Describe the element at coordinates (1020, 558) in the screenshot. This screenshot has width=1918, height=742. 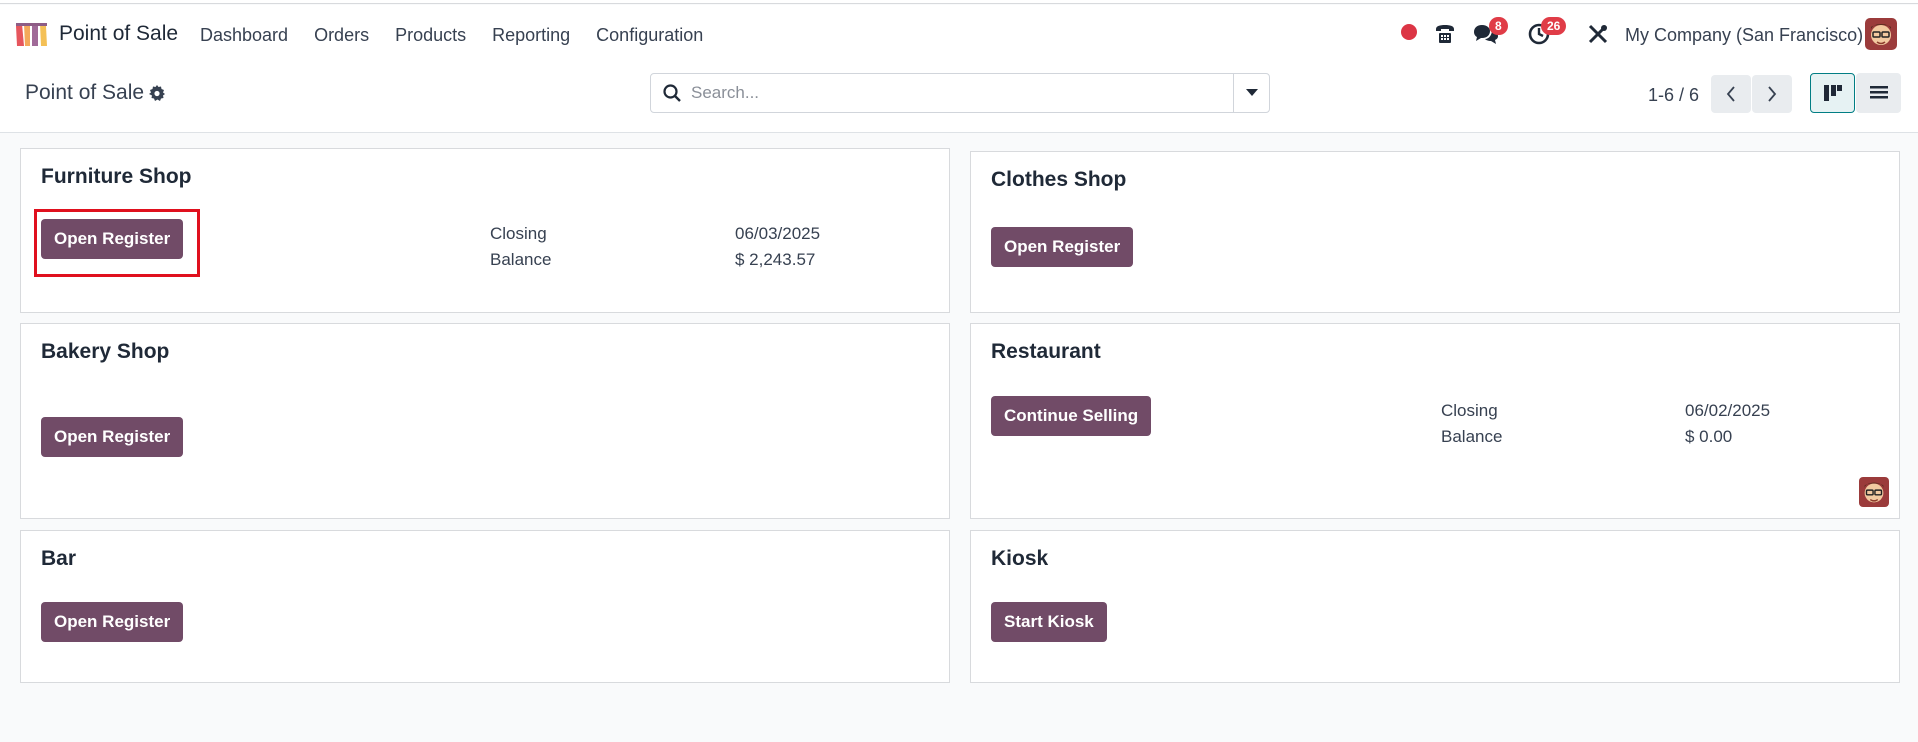
I see `card-title: Kiosk` at that location.